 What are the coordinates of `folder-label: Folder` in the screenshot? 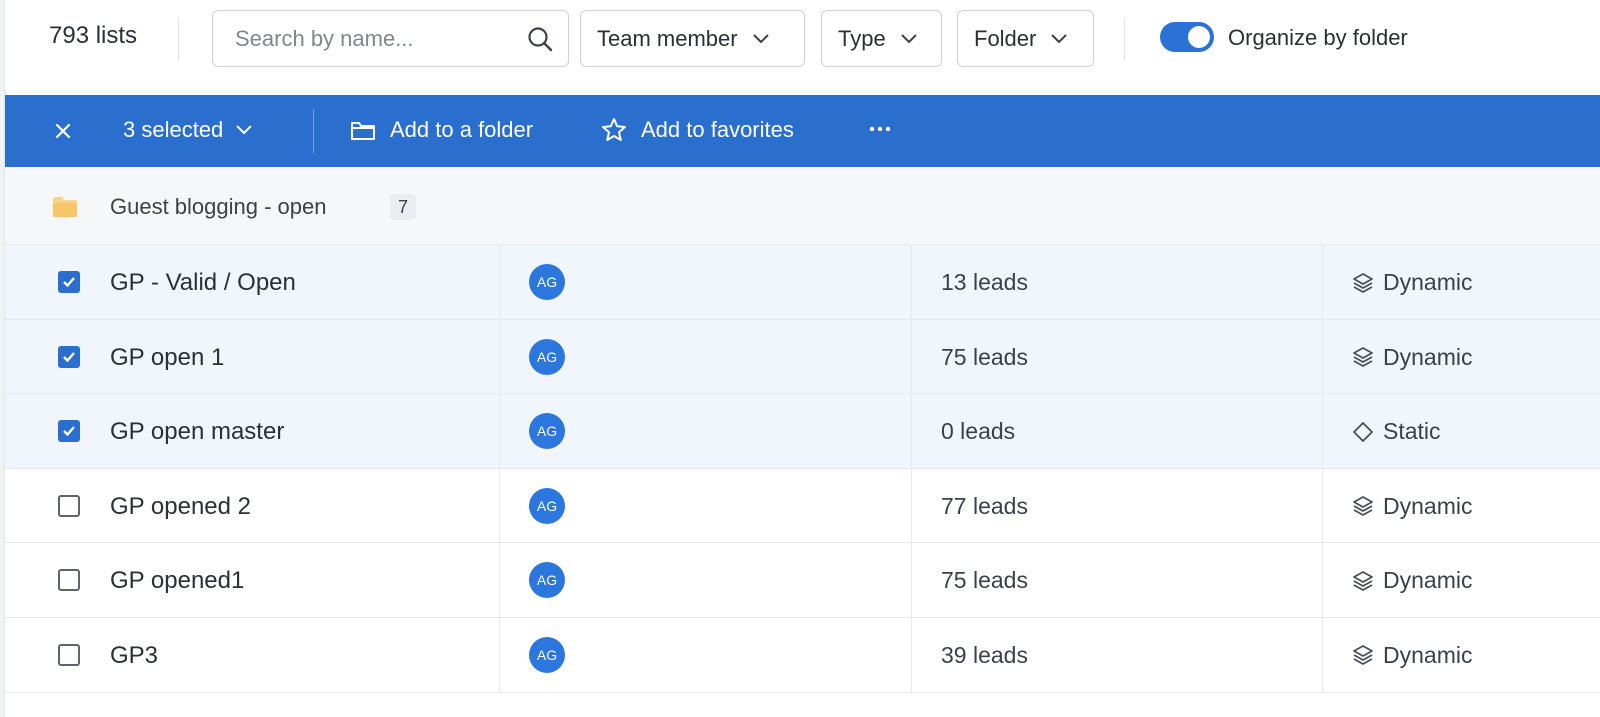 It's located at (1005, 38).